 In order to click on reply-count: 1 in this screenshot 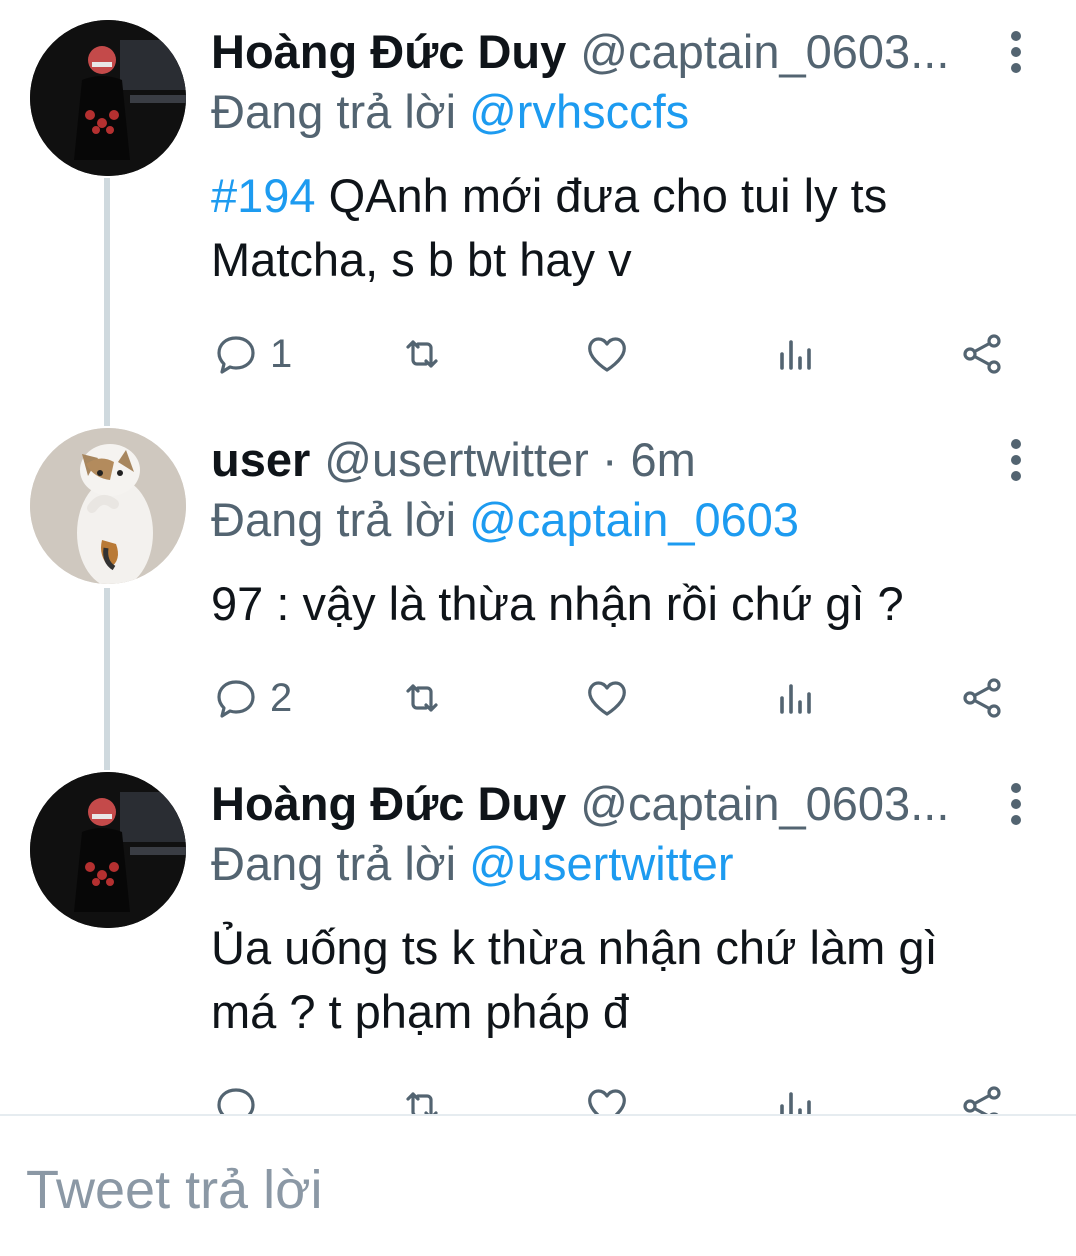, I will do `click(281, 353)`.